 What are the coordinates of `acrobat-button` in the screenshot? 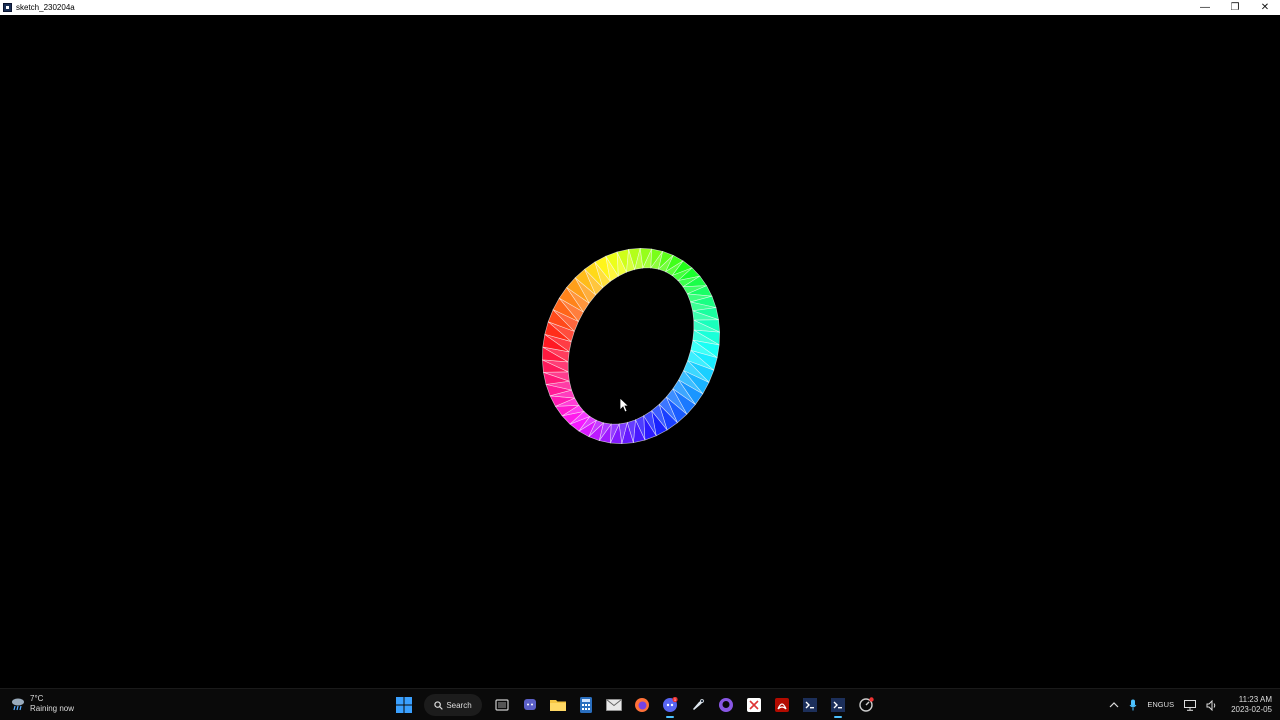 It's located at (782, 705).